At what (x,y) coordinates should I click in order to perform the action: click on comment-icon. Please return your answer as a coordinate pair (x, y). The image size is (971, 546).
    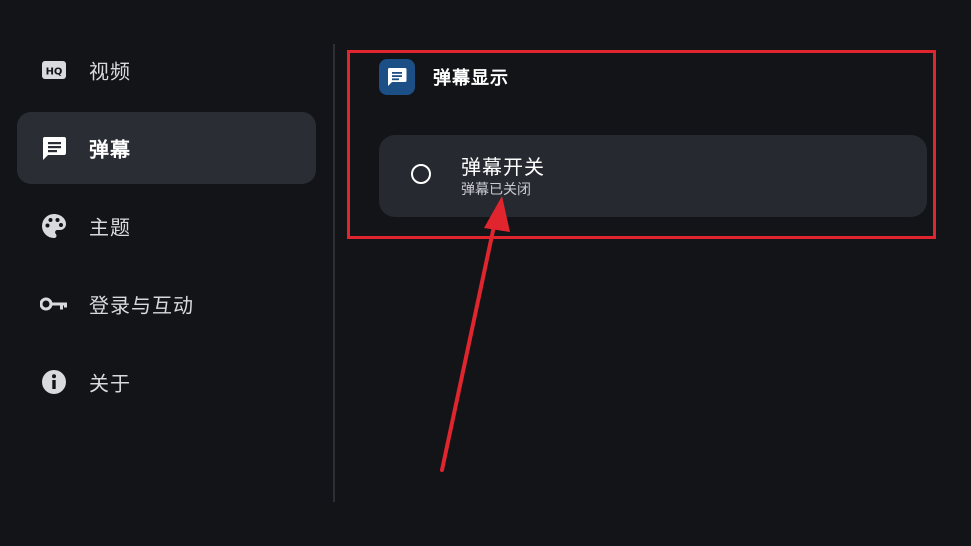
    Looking at the image, I should click on (397, 77).